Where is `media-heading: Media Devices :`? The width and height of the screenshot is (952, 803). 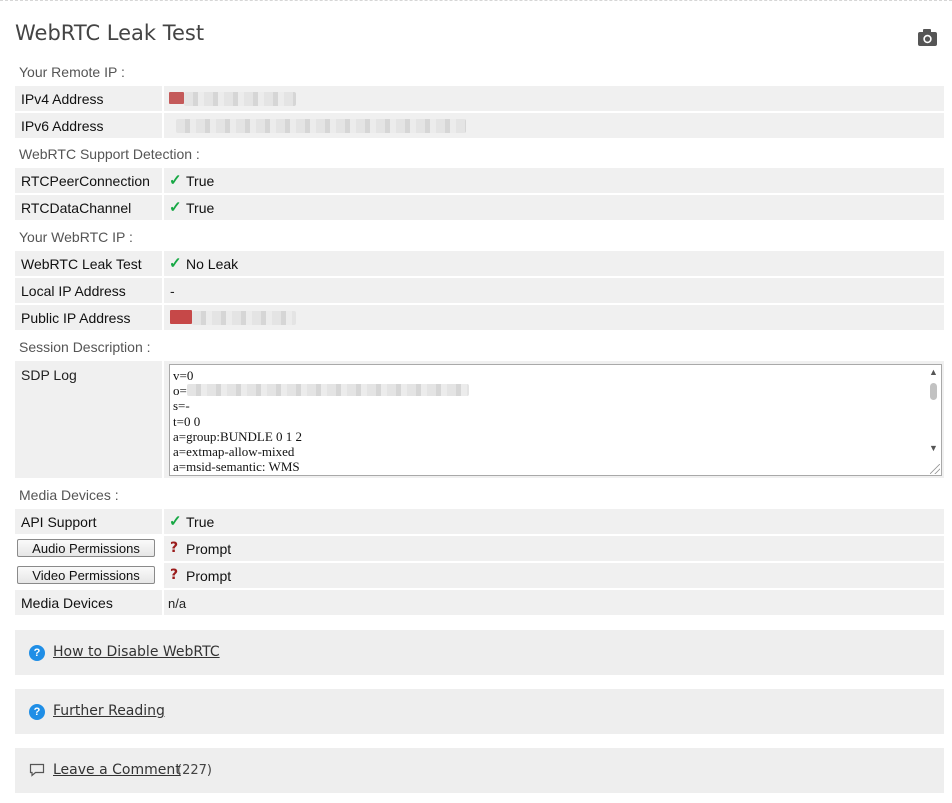
media-heading: Media Devices : is located at coordinates (69, 495).